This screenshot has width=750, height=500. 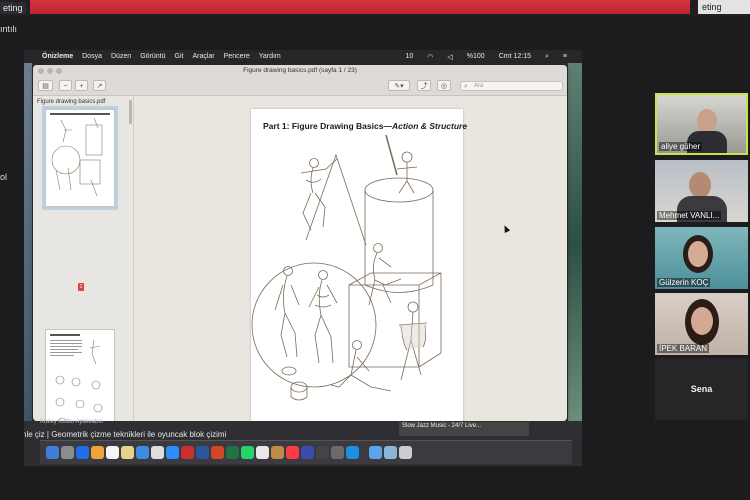 I want to click on participant-name: İPEK BARAN, so click(x=683, y=348).